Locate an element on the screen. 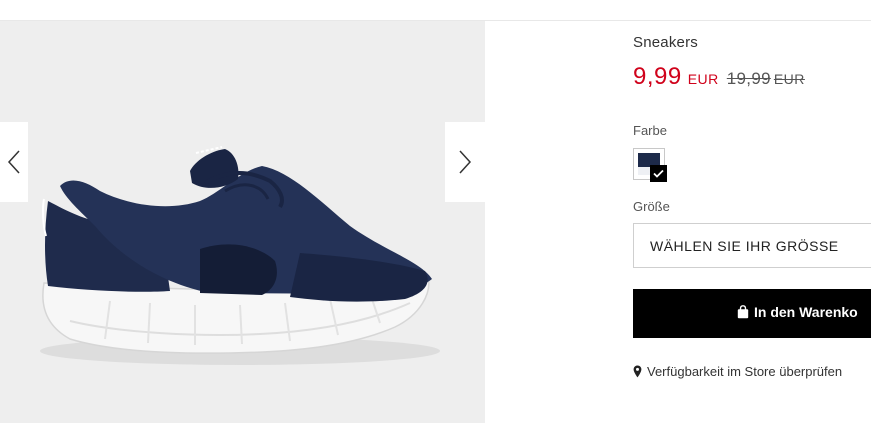 The width and height of the screenshot is (871, 423). check-icon is located at coordinates (658, 173).